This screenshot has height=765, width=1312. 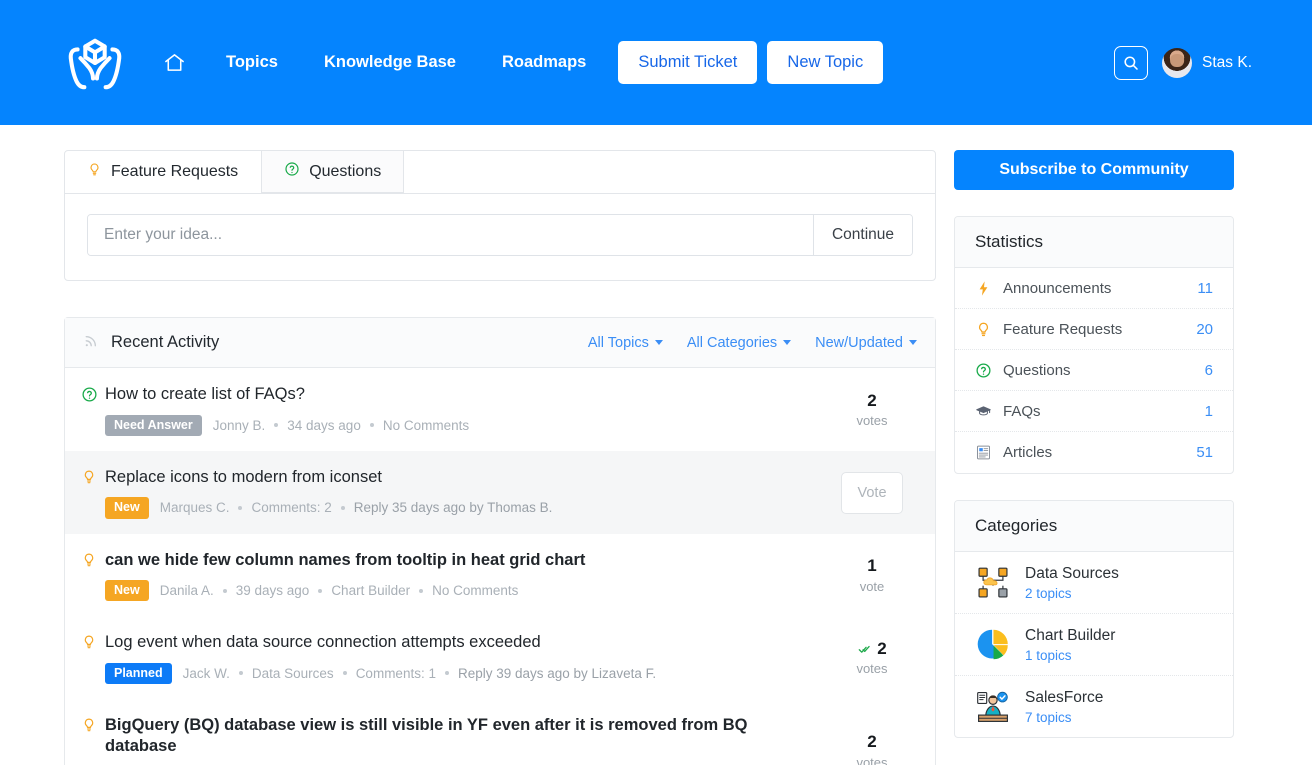 What do you see at coordinates (1207, 62) in the screenshot?
I see `user-menu: Stas K.` at bounding box center [1207, 62].